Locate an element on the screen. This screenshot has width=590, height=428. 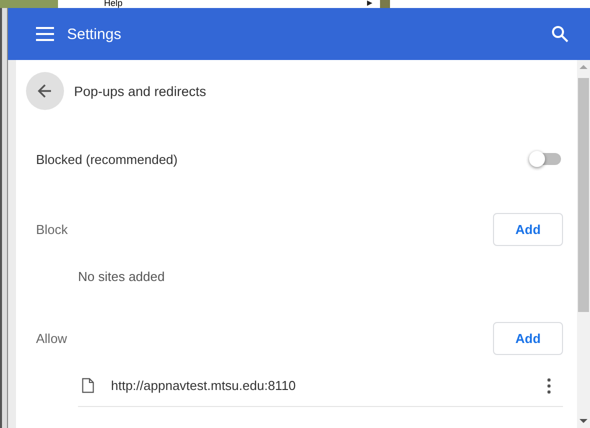
toggle-switch is located at coordinates (546, 159).